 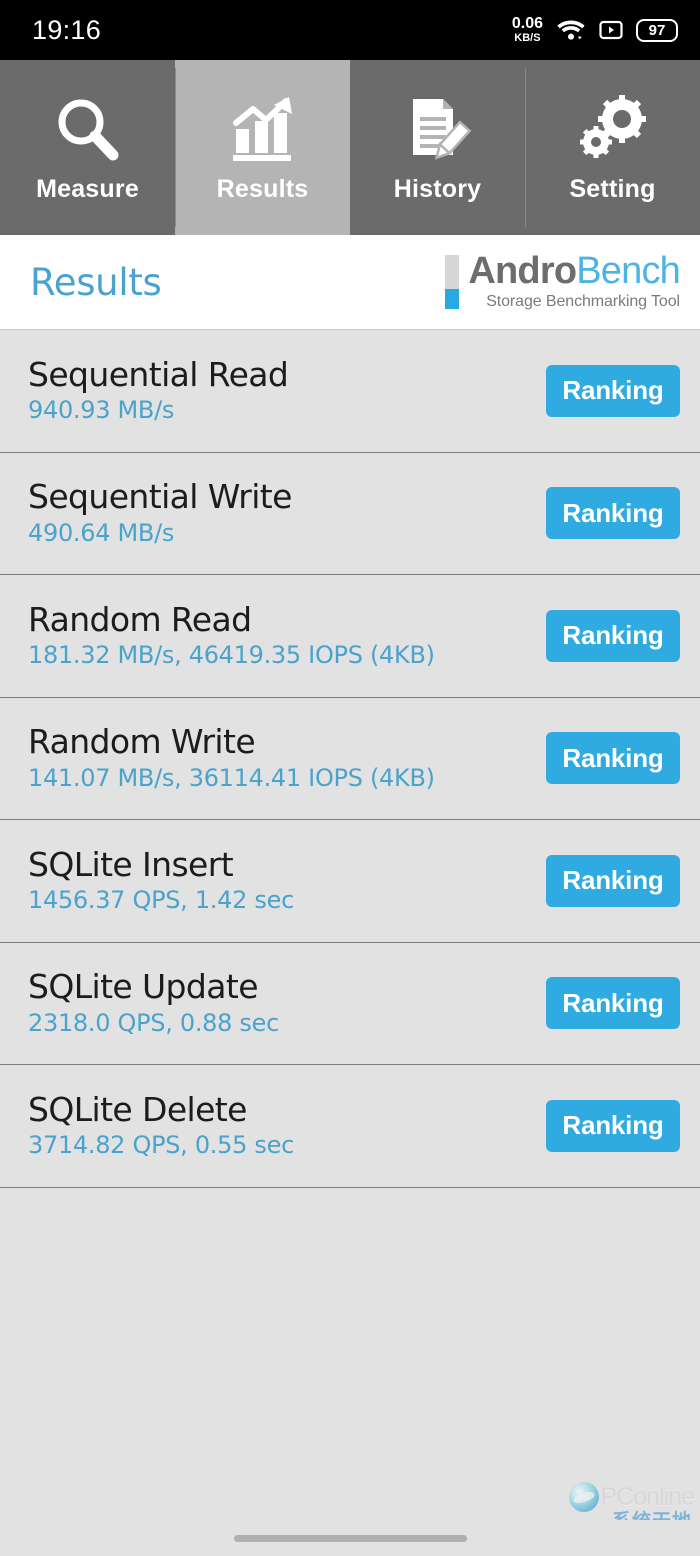 What do you see at coordinates (87, 189) in the screenshot?
I see `tab-measure-label: Measure` at bounding box center [87, 189].